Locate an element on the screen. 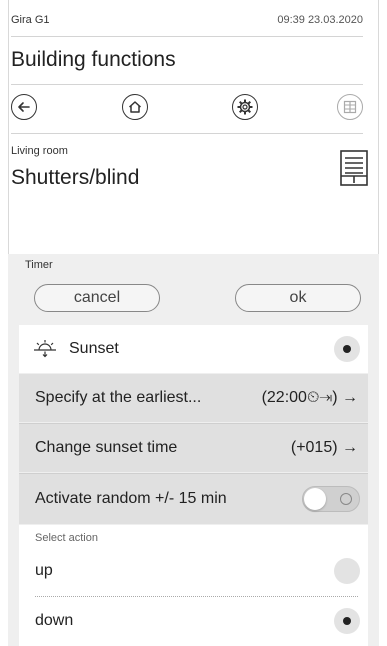 The width and height of the screenshot is (387, 646). sunset-icon is located at coordinates (45, 349).